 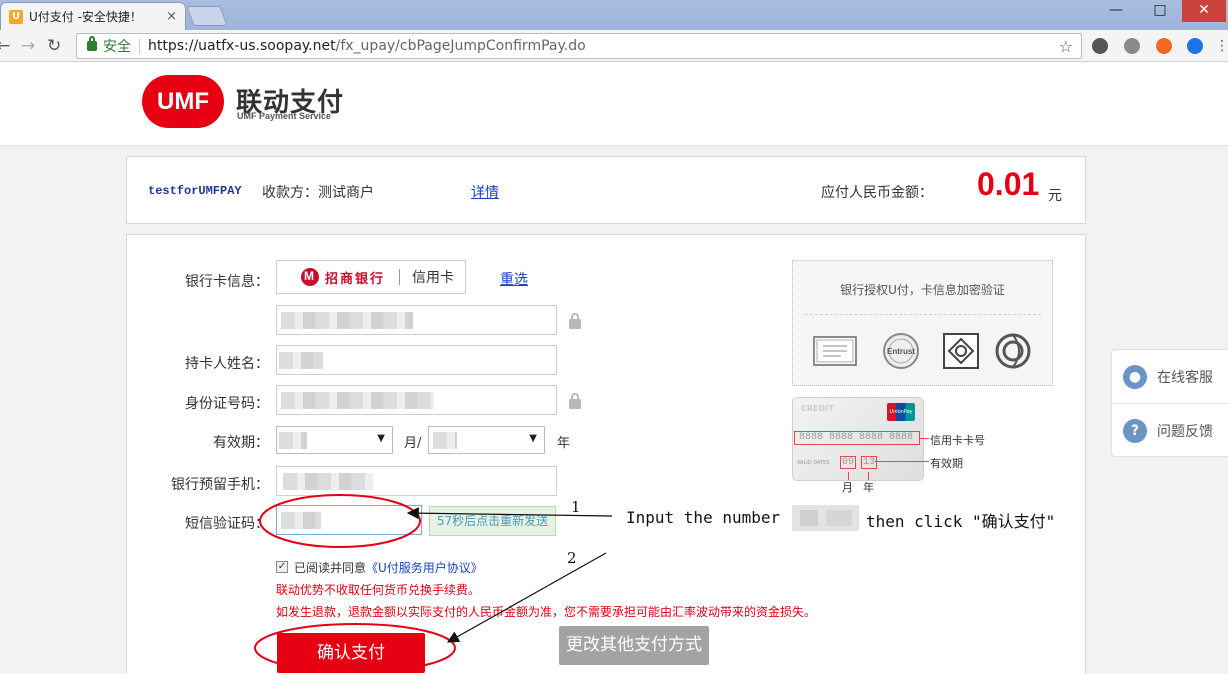 I want to click on feedback-button: ? 问题反馈, so click(x=1170, y=431).